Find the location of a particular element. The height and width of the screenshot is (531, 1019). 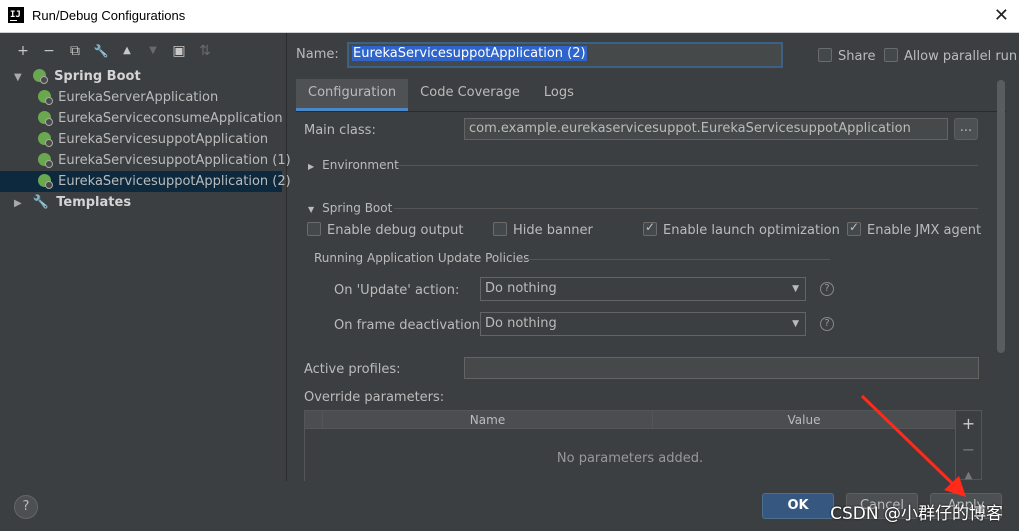

tree-toolbar: + − ⧉ 🔧 ▲ ▼ ▣ ⇅ is located at coordinates (114, 51).